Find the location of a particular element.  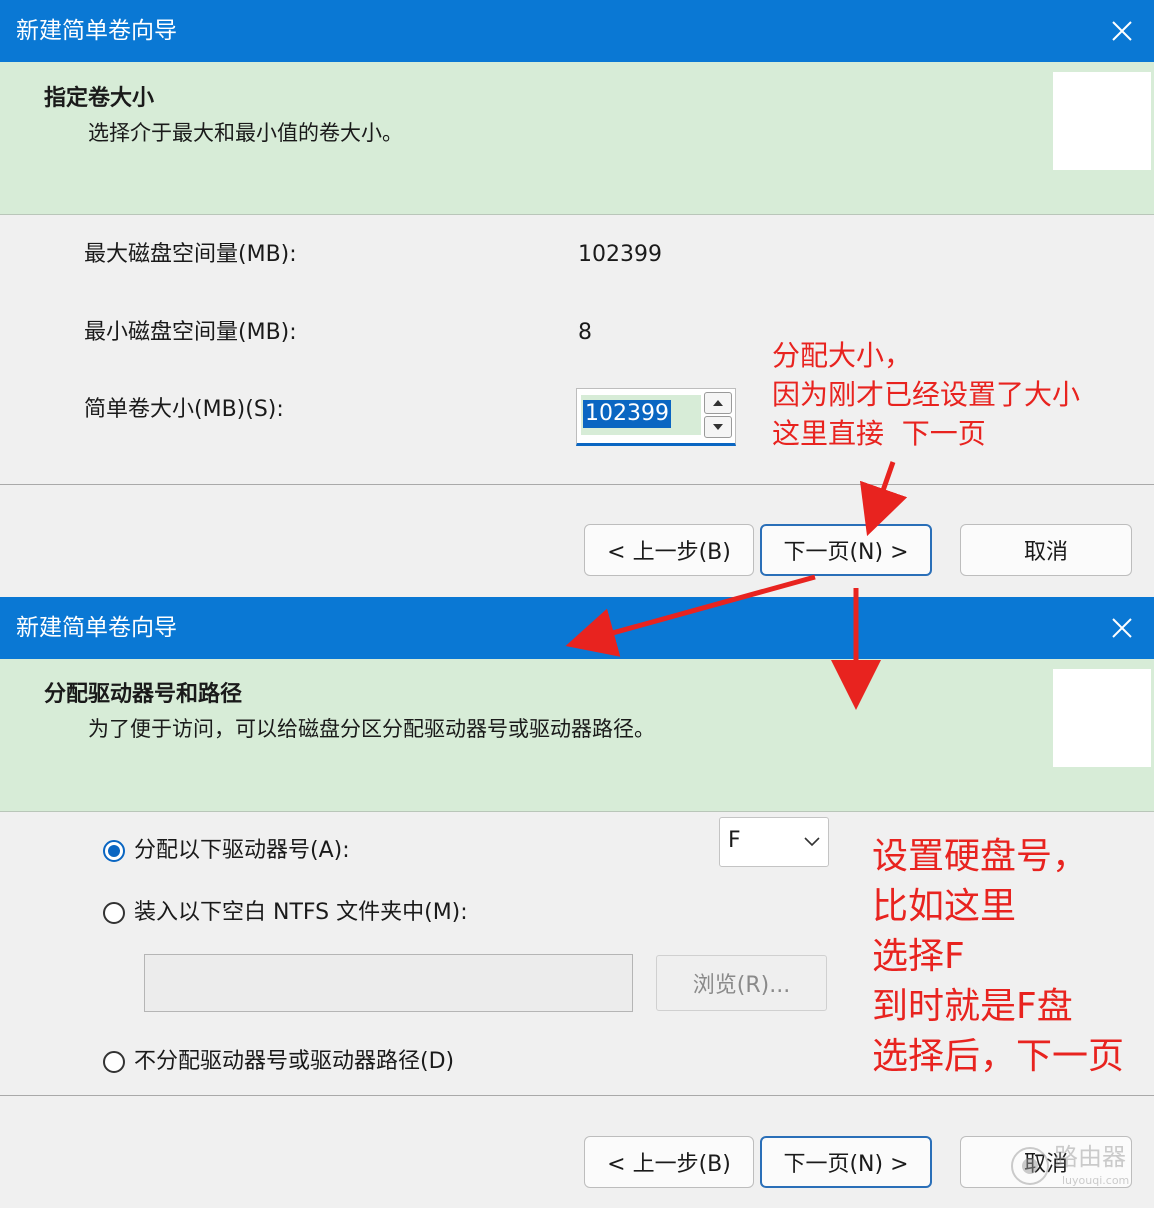

page-subtitle: 为了便于访问，可以给磁盘分区分配驱动器号或驱动器路径。 is located at coordinates (371, 729).